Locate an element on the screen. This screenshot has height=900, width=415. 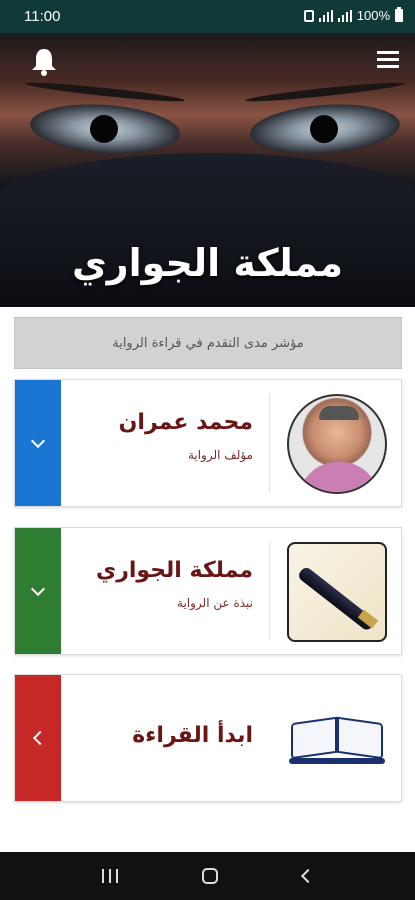
author-expand-button is located at coordinates (38, 443).